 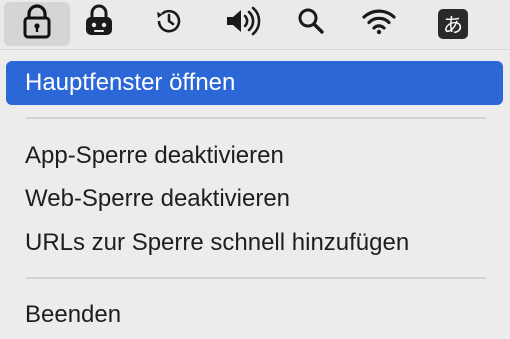 What do you see at coordinates (254, 315) in the screenshot?
I see `menu-item-quit: Beenden` at bounding box center [254, 315].